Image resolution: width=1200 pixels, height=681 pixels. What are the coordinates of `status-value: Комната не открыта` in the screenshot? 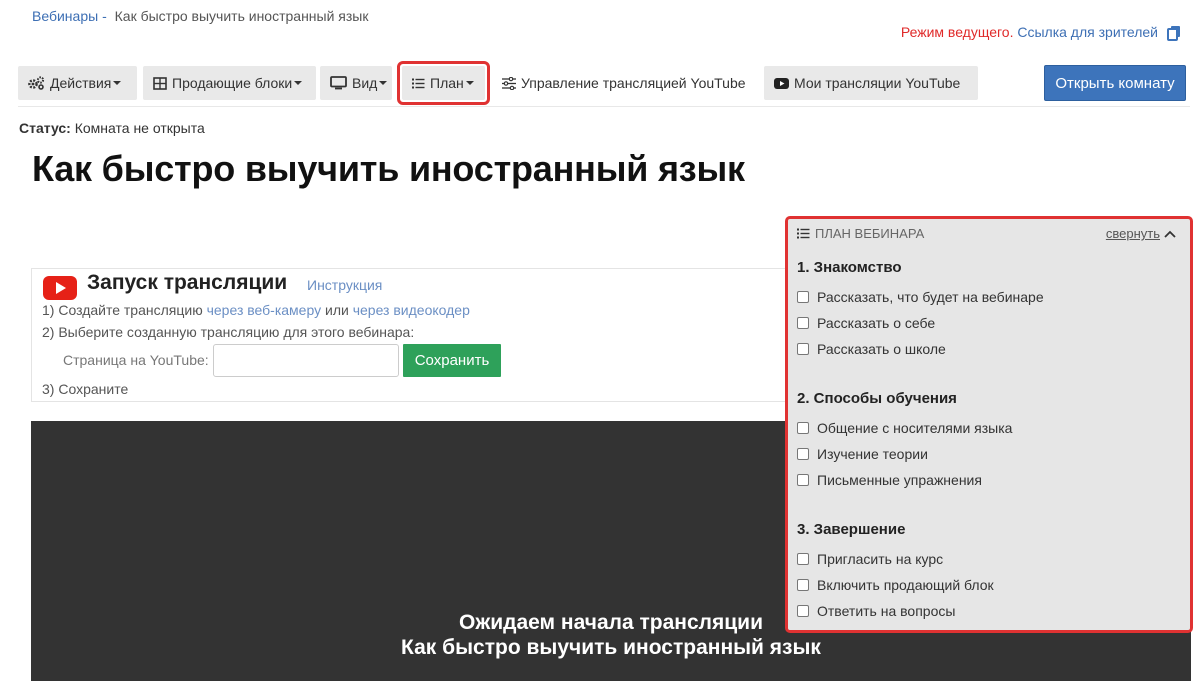 It's located at (139, 128).